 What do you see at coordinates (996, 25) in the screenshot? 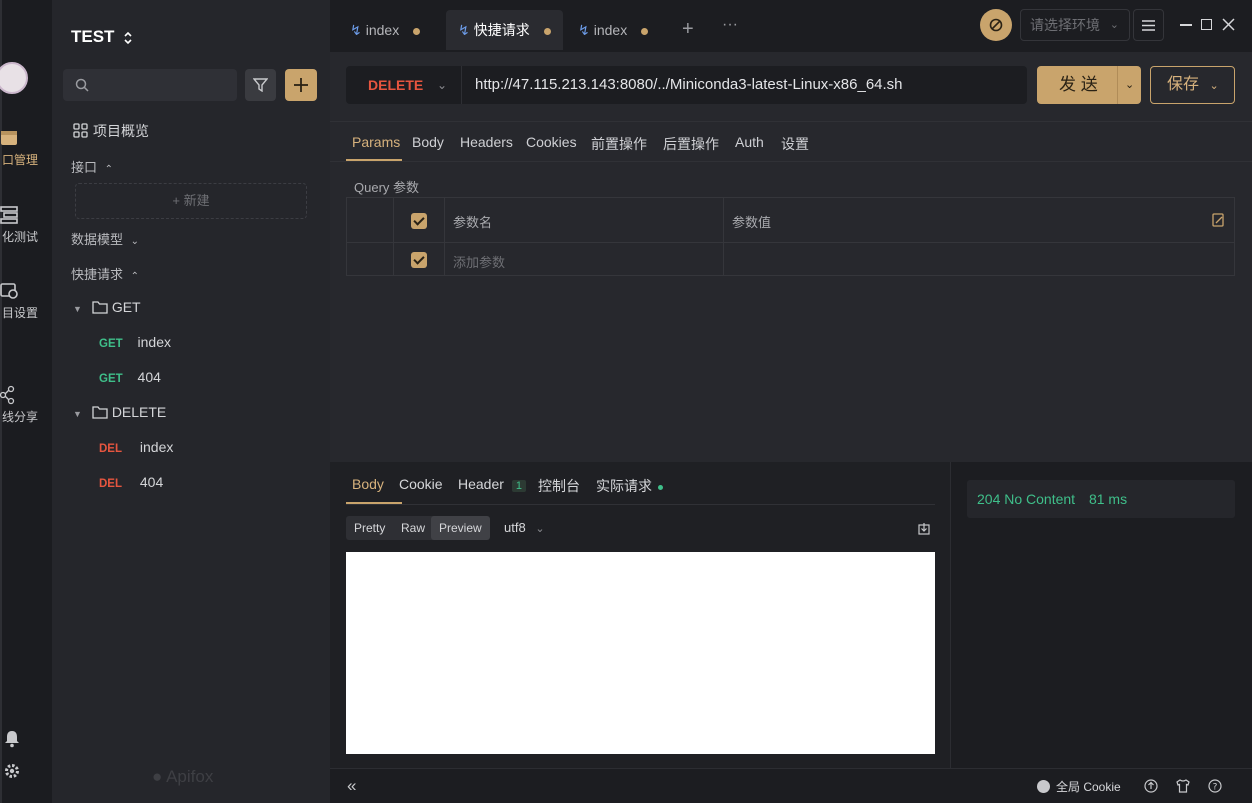
I see `sync-button` at bounding box center [996, 25].